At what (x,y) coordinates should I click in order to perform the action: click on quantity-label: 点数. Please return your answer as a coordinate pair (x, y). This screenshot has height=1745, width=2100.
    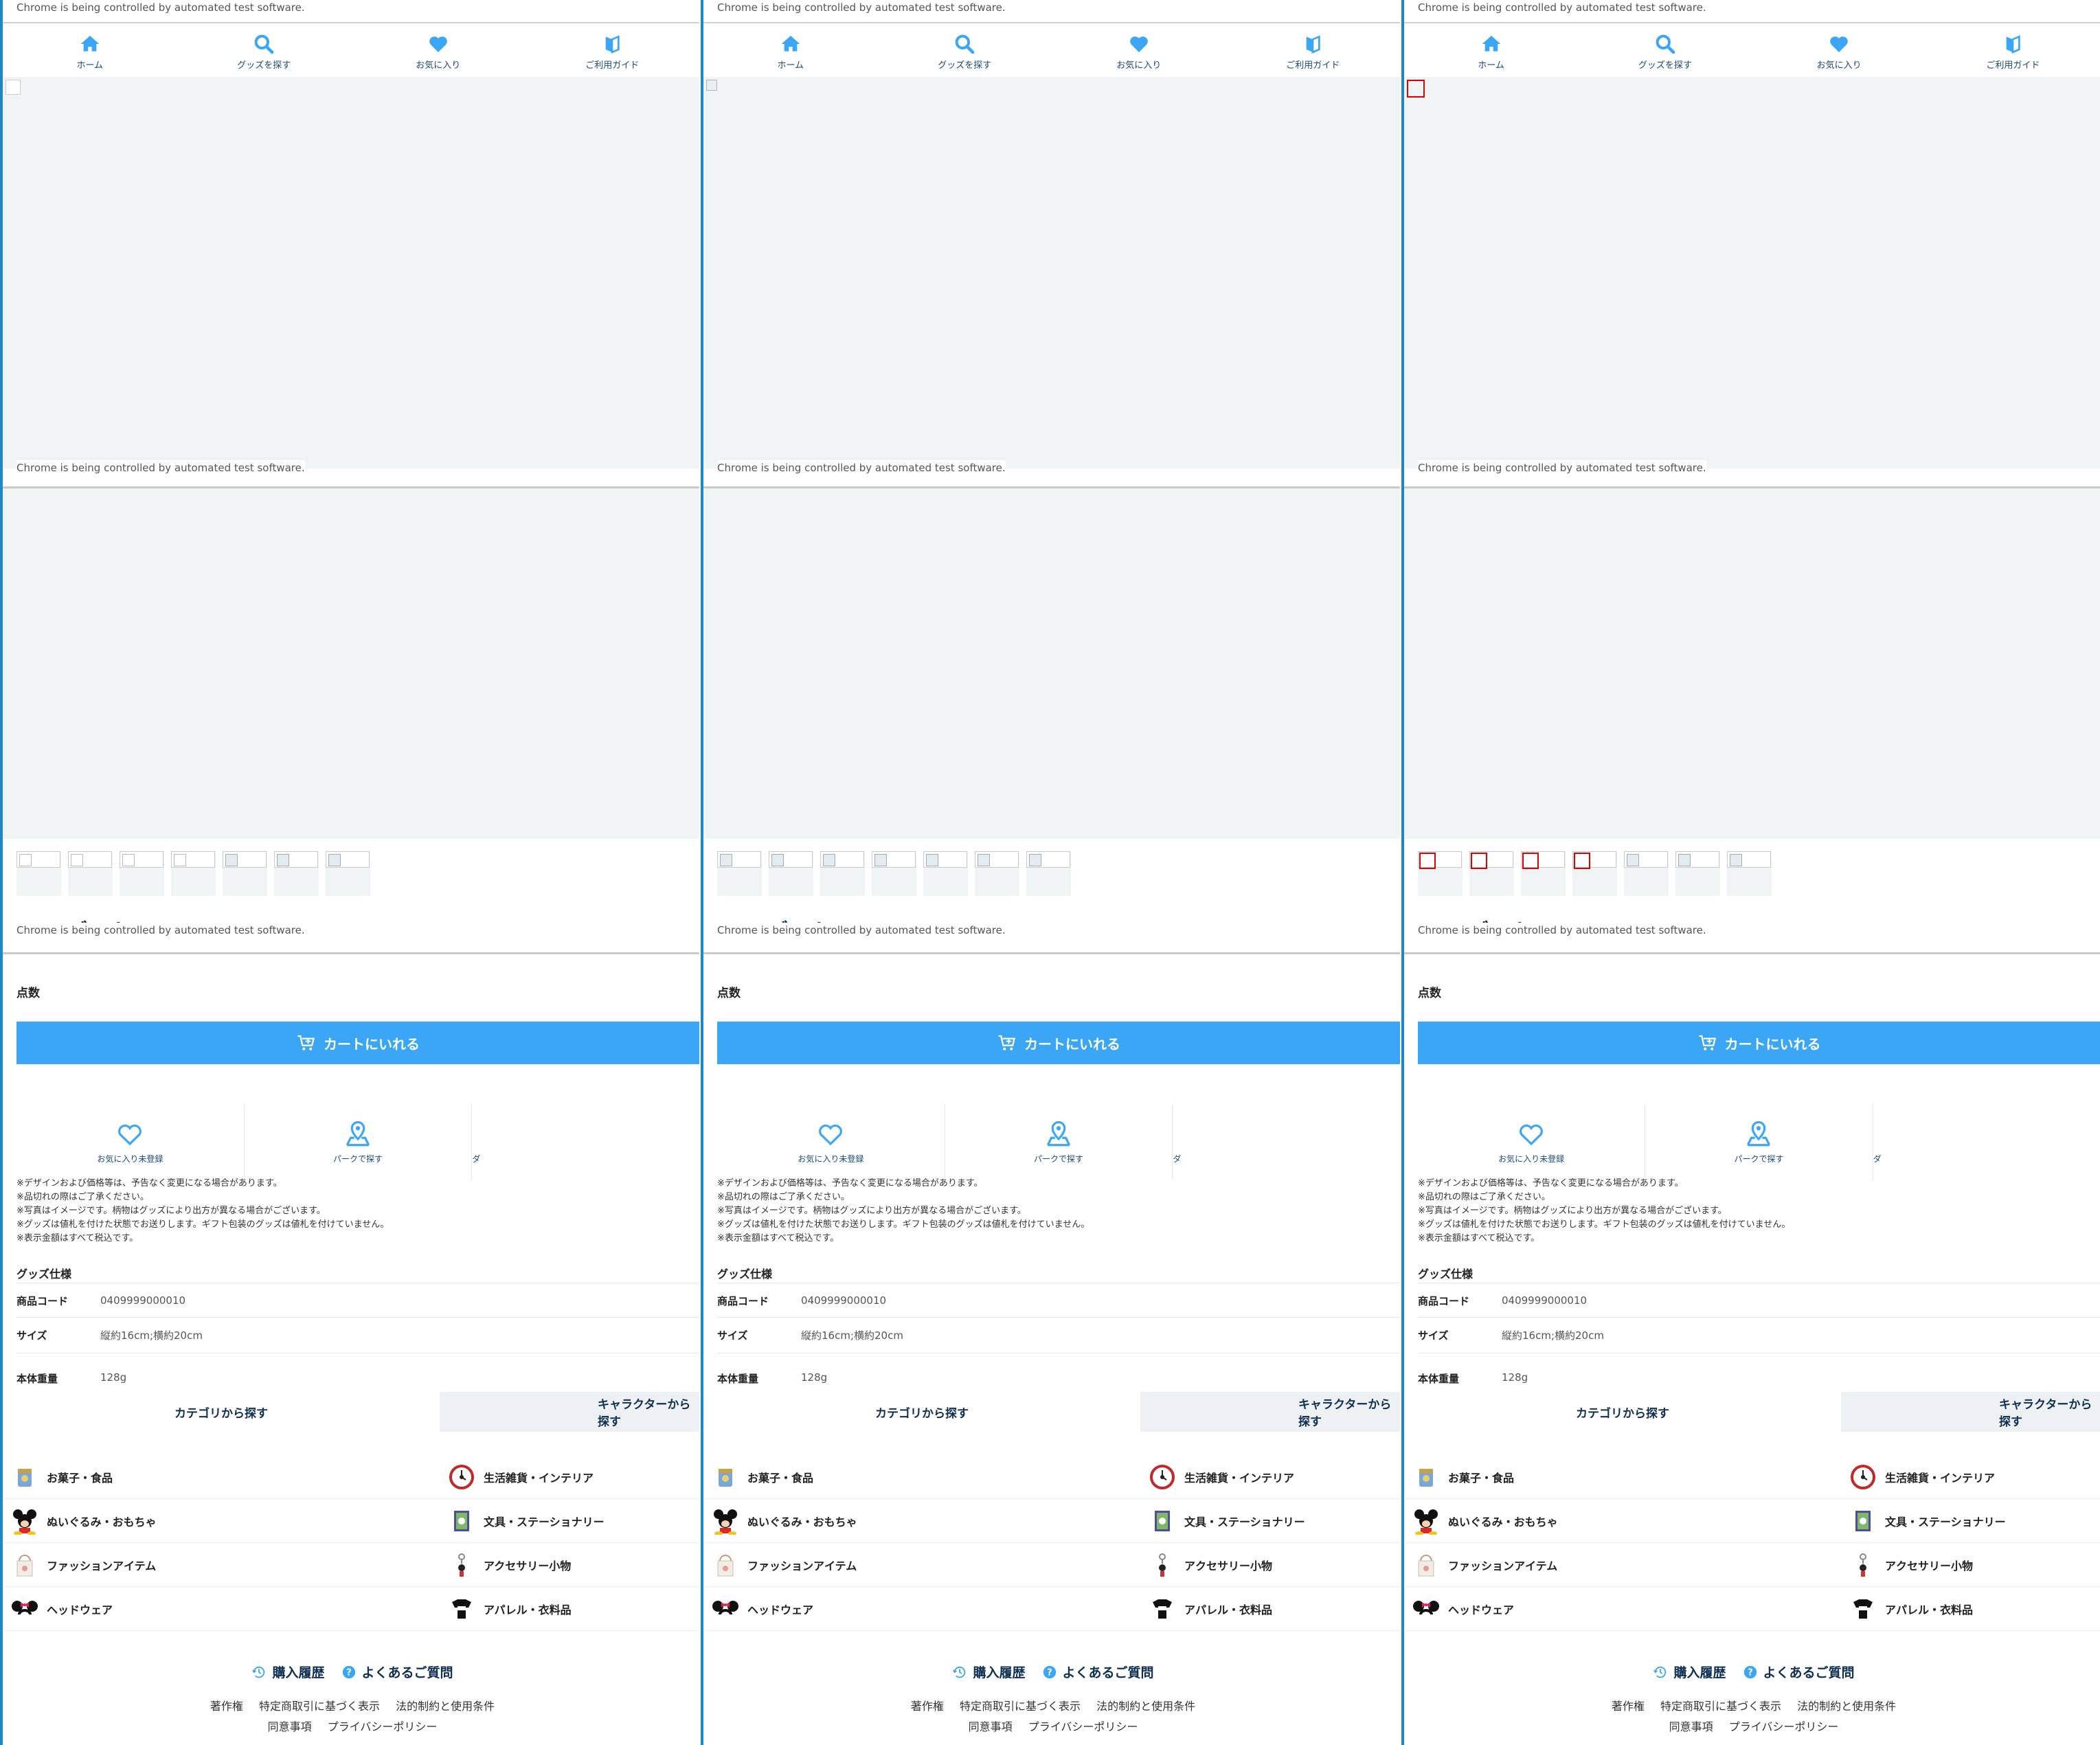
    Looking at the image, I should click on (1429, 993).